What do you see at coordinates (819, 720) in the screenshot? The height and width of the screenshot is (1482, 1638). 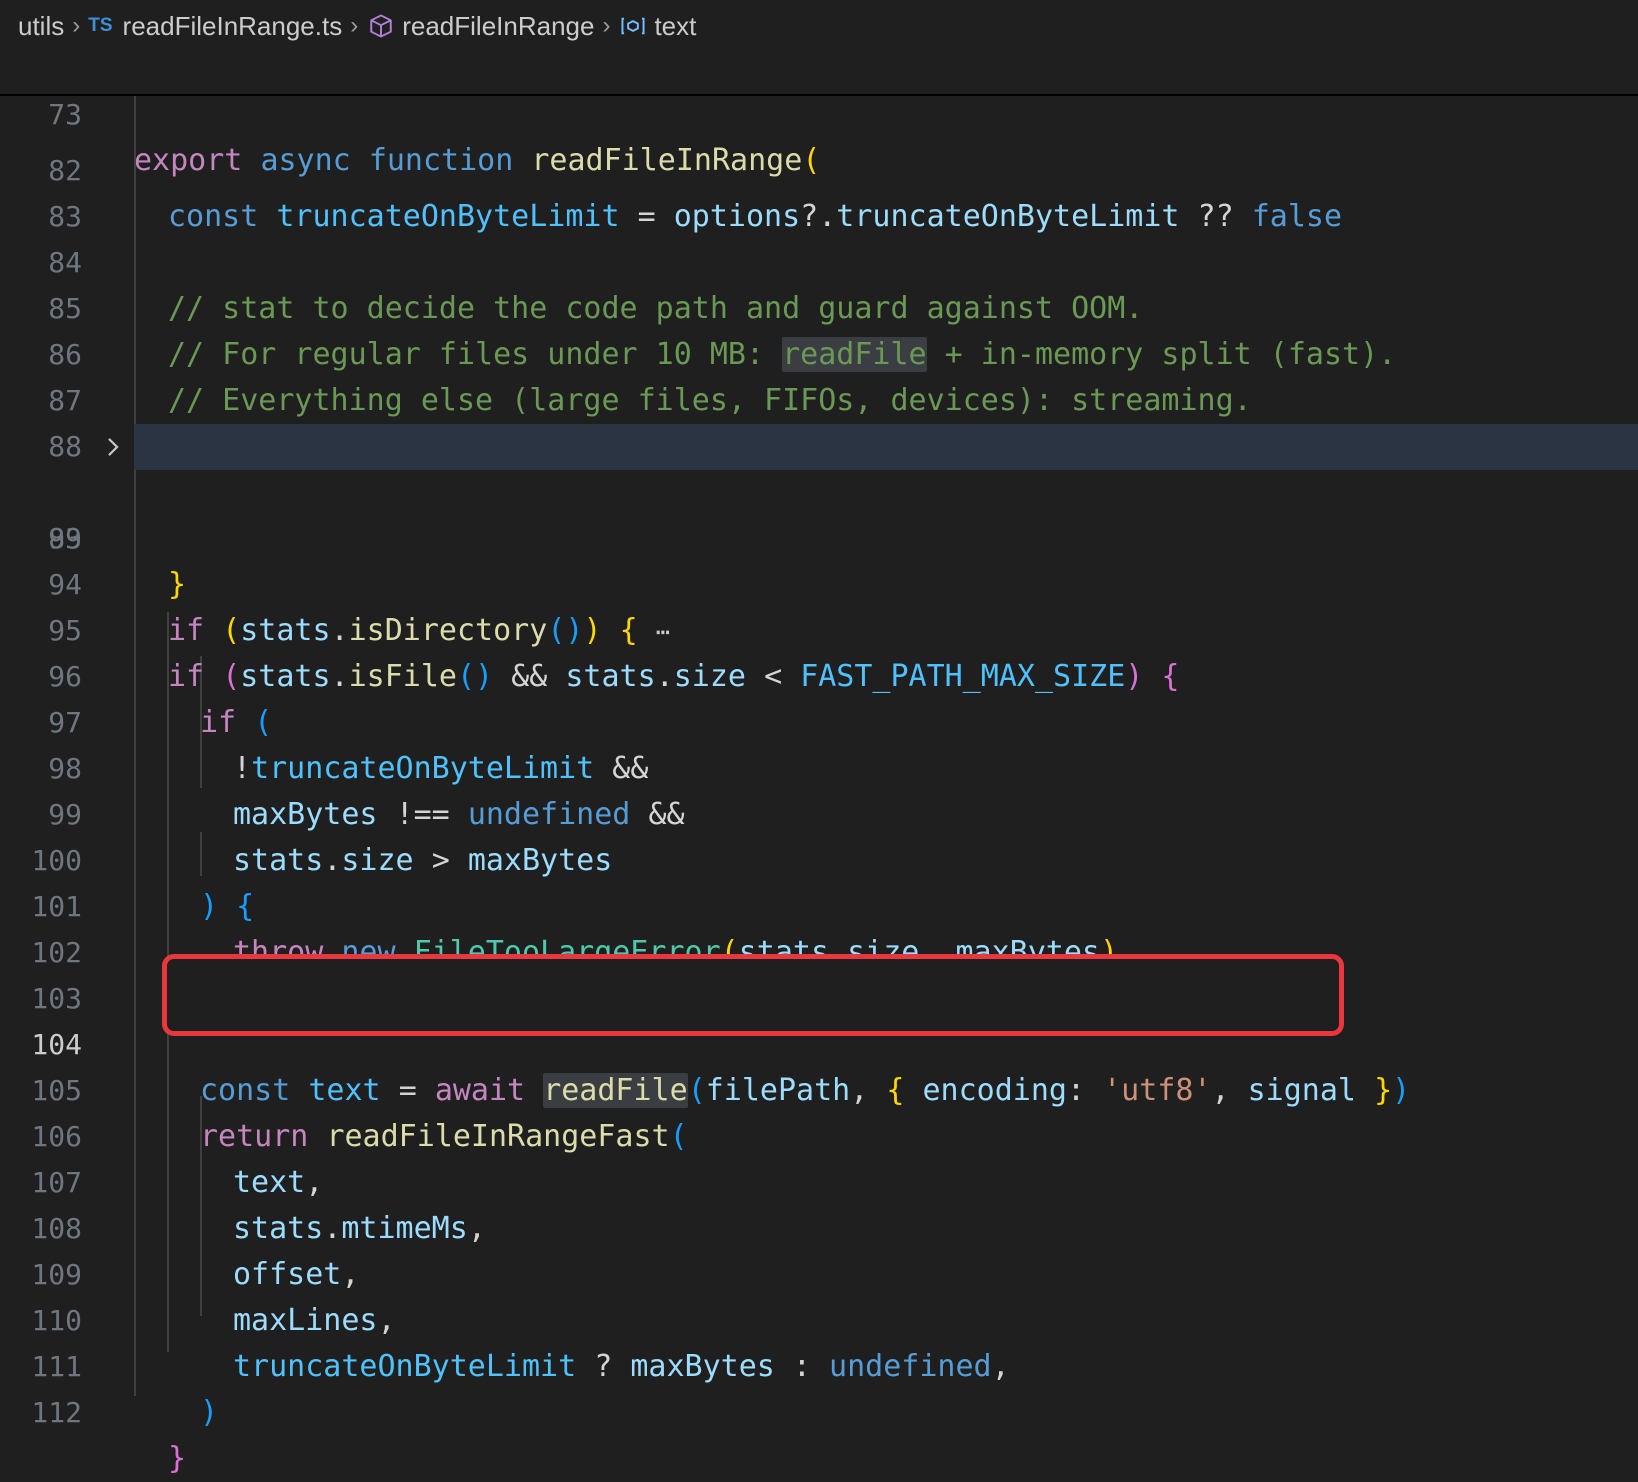 I see `code-line: 97 !truncateOnByteLimit &&` at bounding box center [819, 720].